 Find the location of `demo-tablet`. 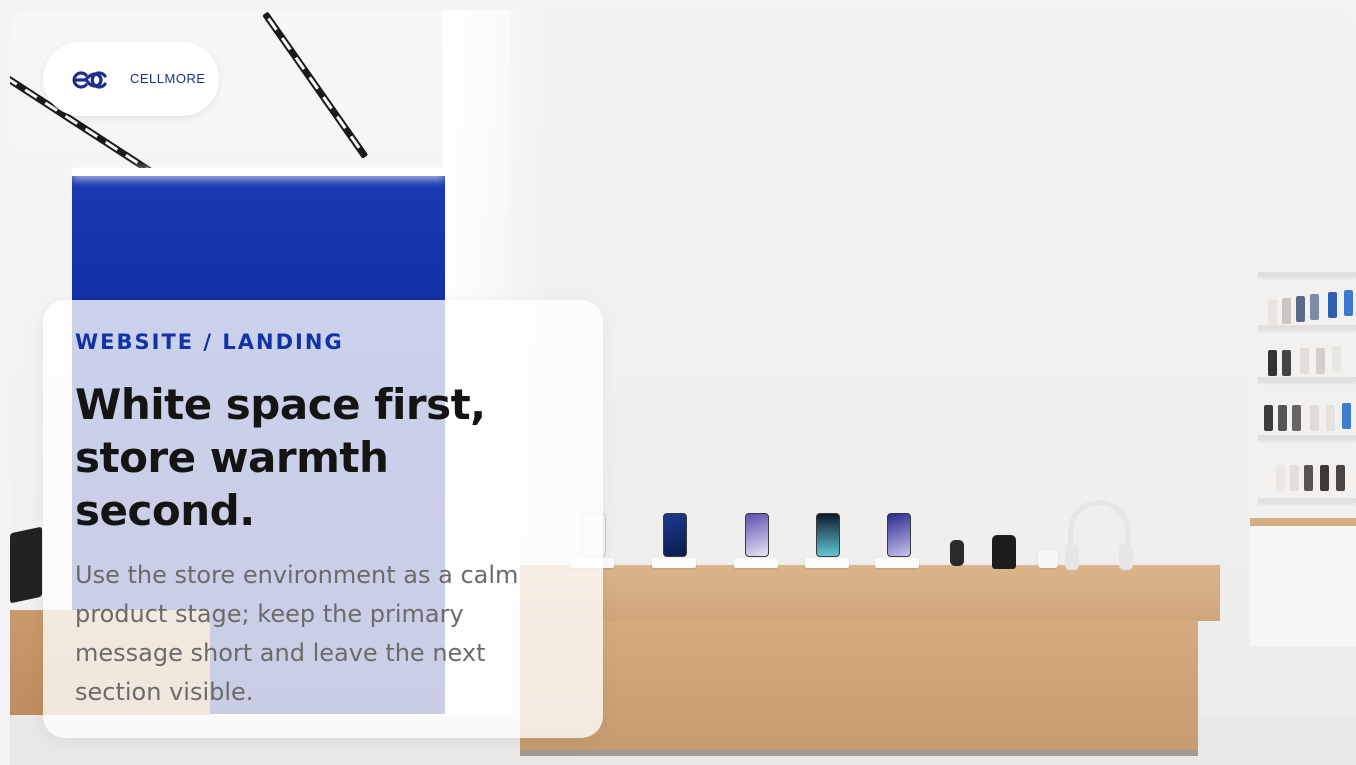

demo-tablet is located at coordinates (26, 565).